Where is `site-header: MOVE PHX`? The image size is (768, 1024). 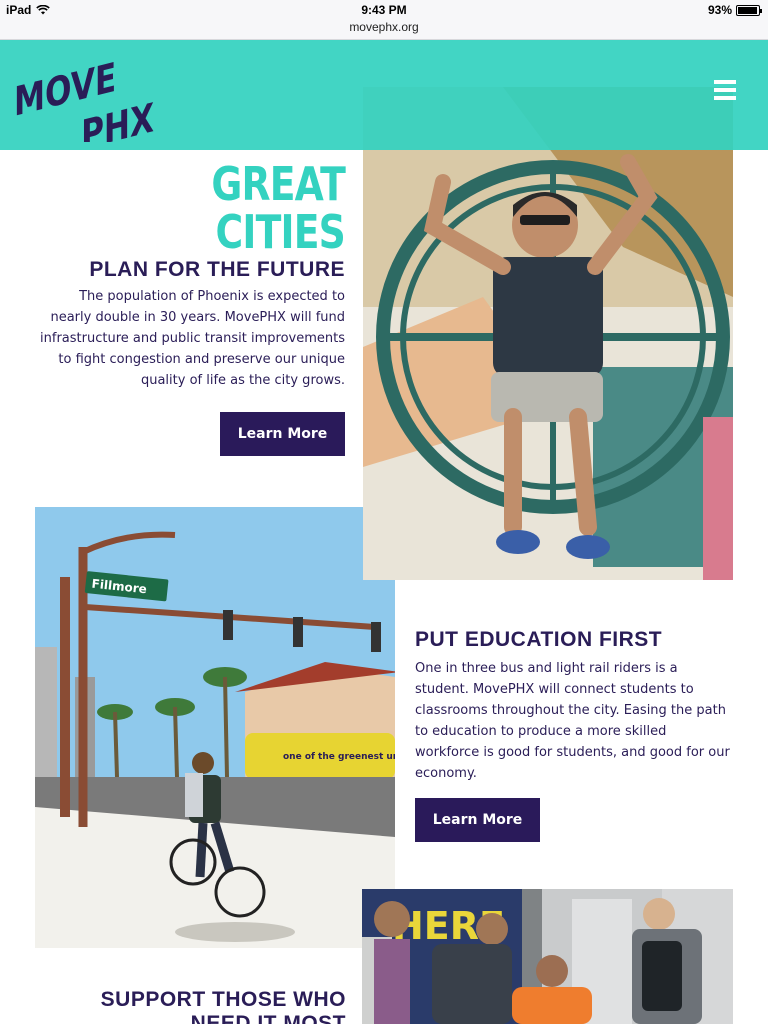
site-header: MOVE PHX is located at coordinates (384, 95).